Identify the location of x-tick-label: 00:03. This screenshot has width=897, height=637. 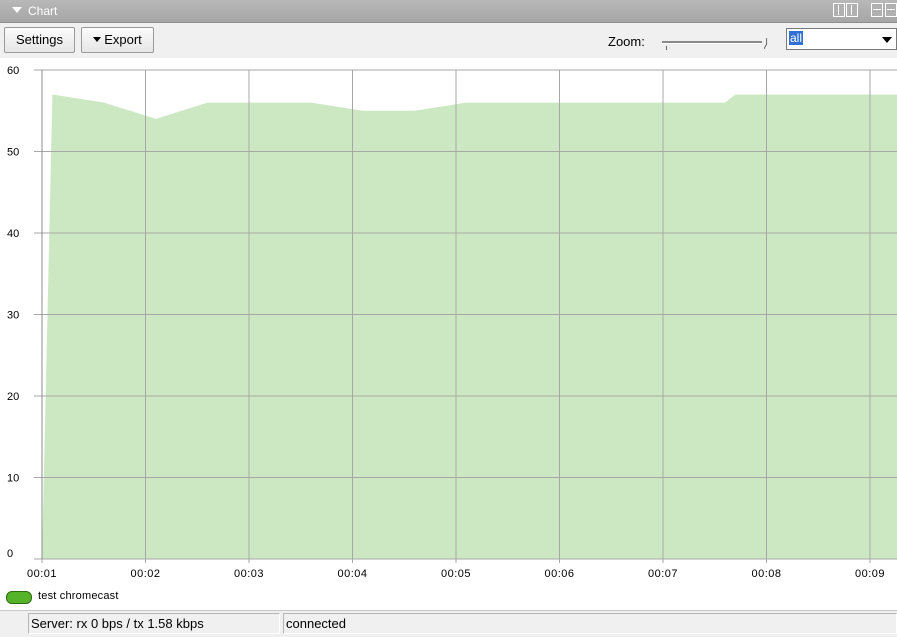
(249, 574).